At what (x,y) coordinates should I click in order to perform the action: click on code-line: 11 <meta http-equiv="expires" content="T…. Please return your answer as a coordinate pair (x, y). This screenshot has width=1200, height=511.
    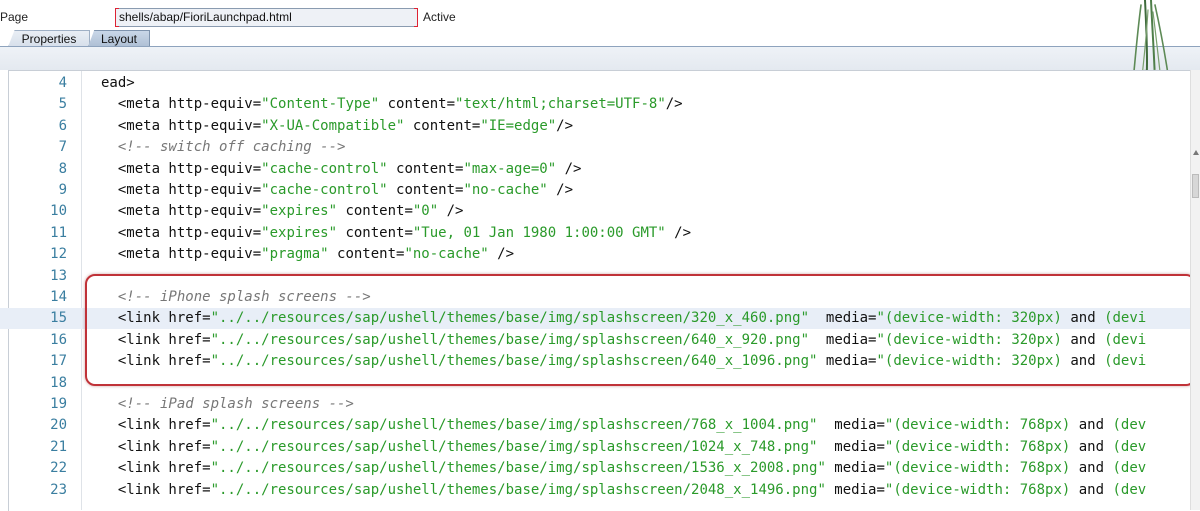
    Looking at the image, I should click on (600, 233).